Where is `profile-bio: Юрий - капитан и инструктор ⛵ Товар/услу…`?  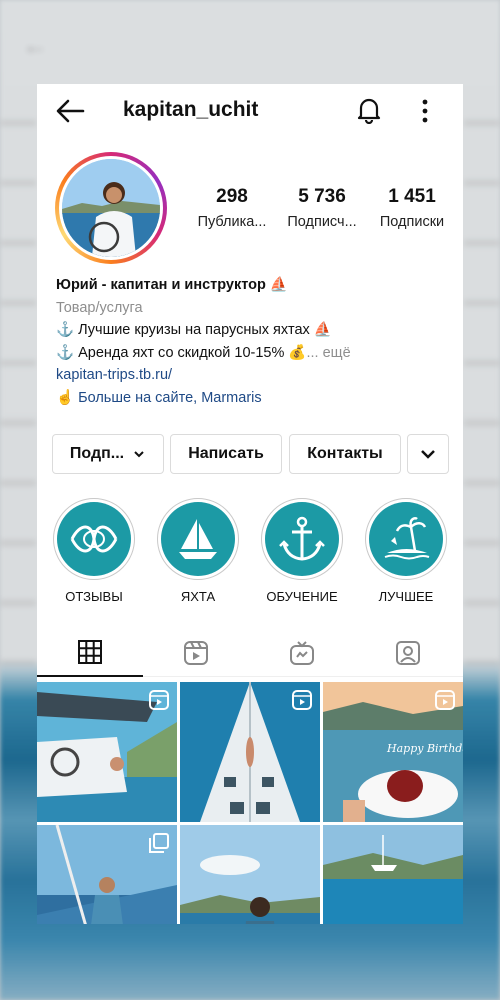
profile-bio: Юрий - капитан и инструктор ⛵ Товар/услу… is located at coordinates (256, 341).